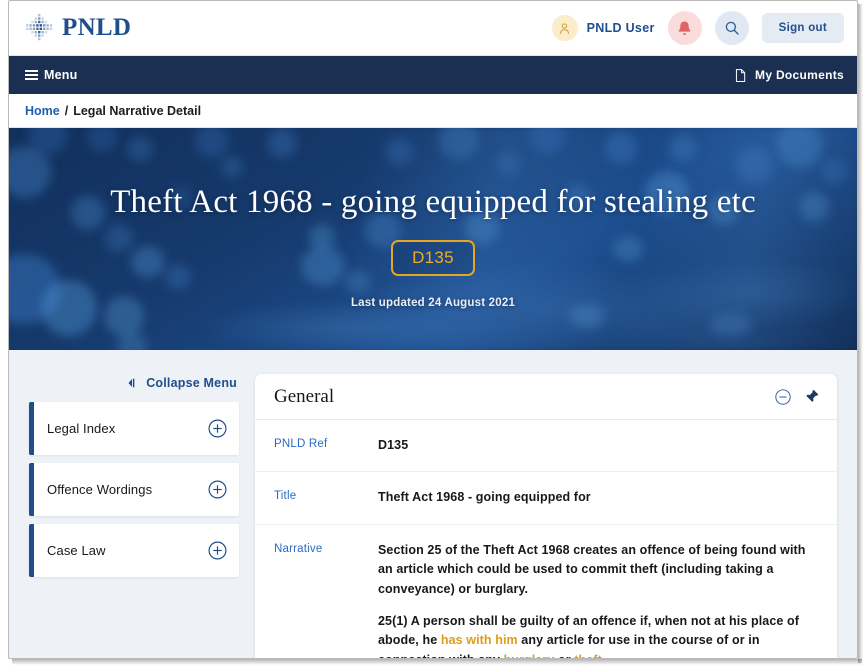  What do you see at coordinates (811, 396) in the screenshot?
I see `pin-icon` at bounding box center [811, 396].